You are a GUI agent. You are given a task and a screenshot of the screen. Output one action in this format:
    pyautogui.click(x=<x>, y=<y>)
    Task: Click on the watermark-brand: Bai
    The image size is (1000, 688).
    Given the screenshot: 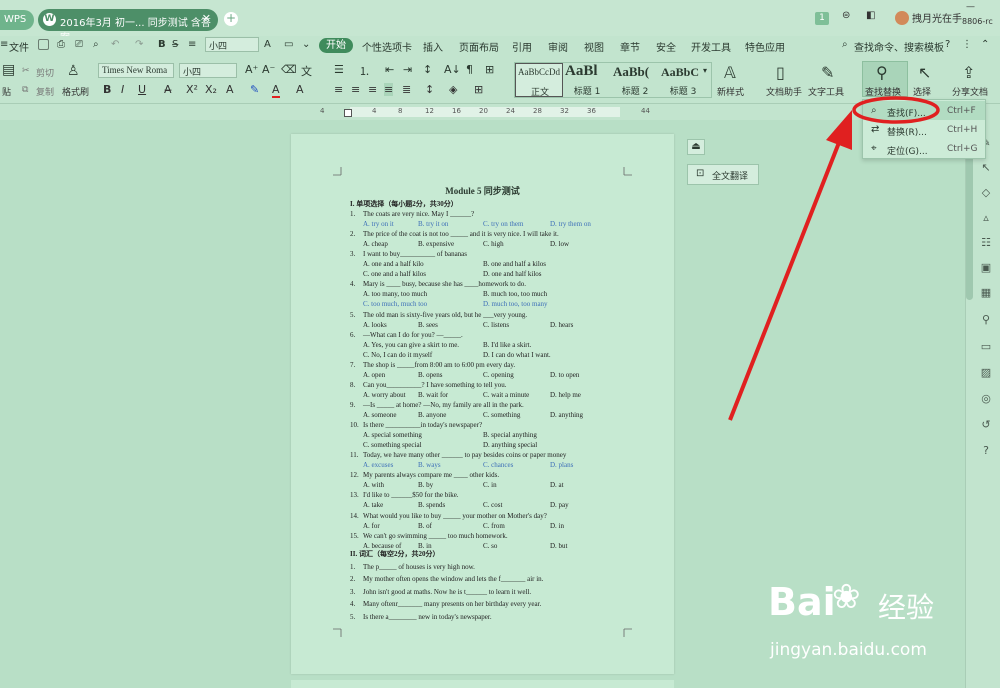 What is the action you would take?
    pyautogui.click(x=802, y=602)
    